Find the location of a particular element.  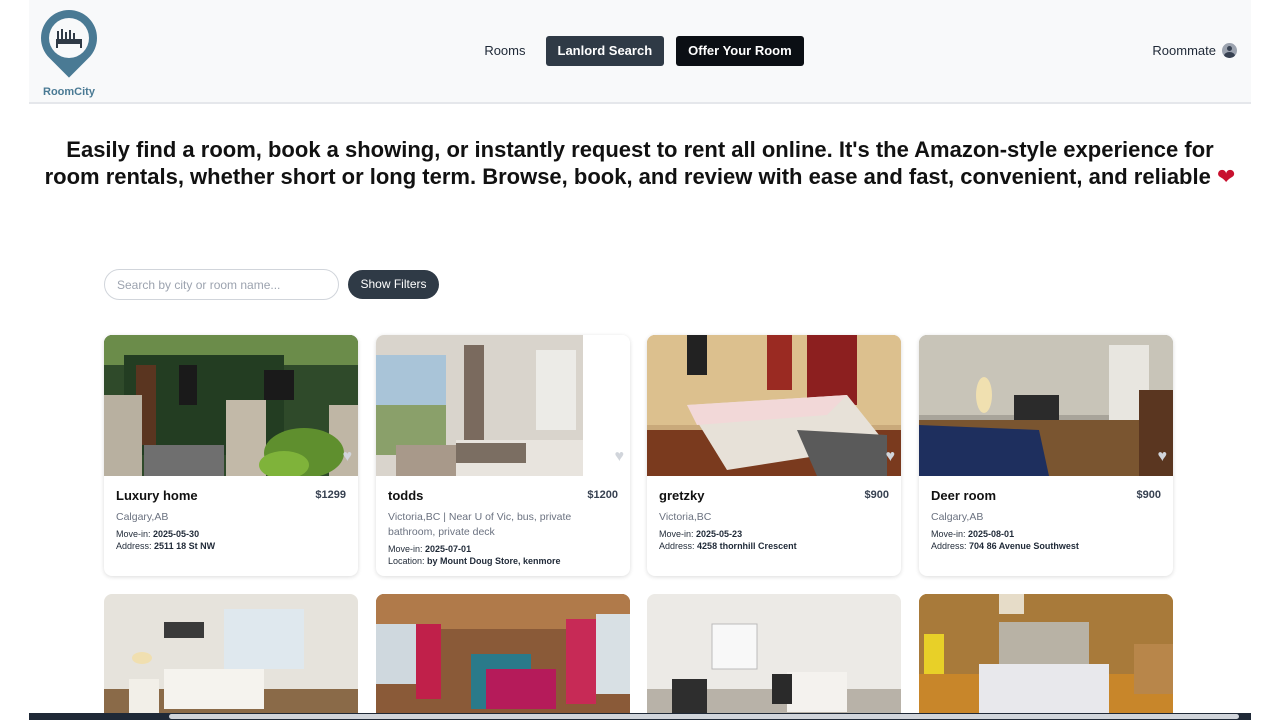

listing-address: Address: 2511 18 St NW is located at coordinates (166, 546).